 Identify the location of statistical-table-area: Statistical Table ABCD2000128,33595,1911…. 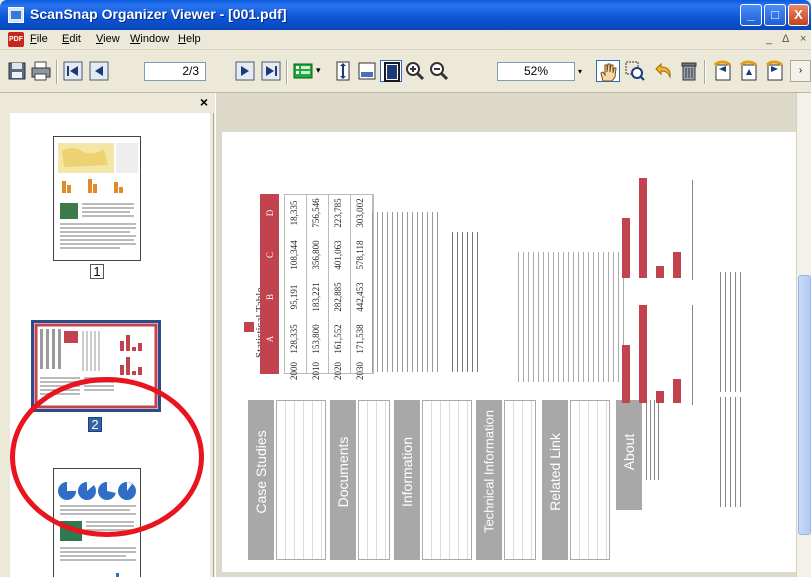
(309, 287).